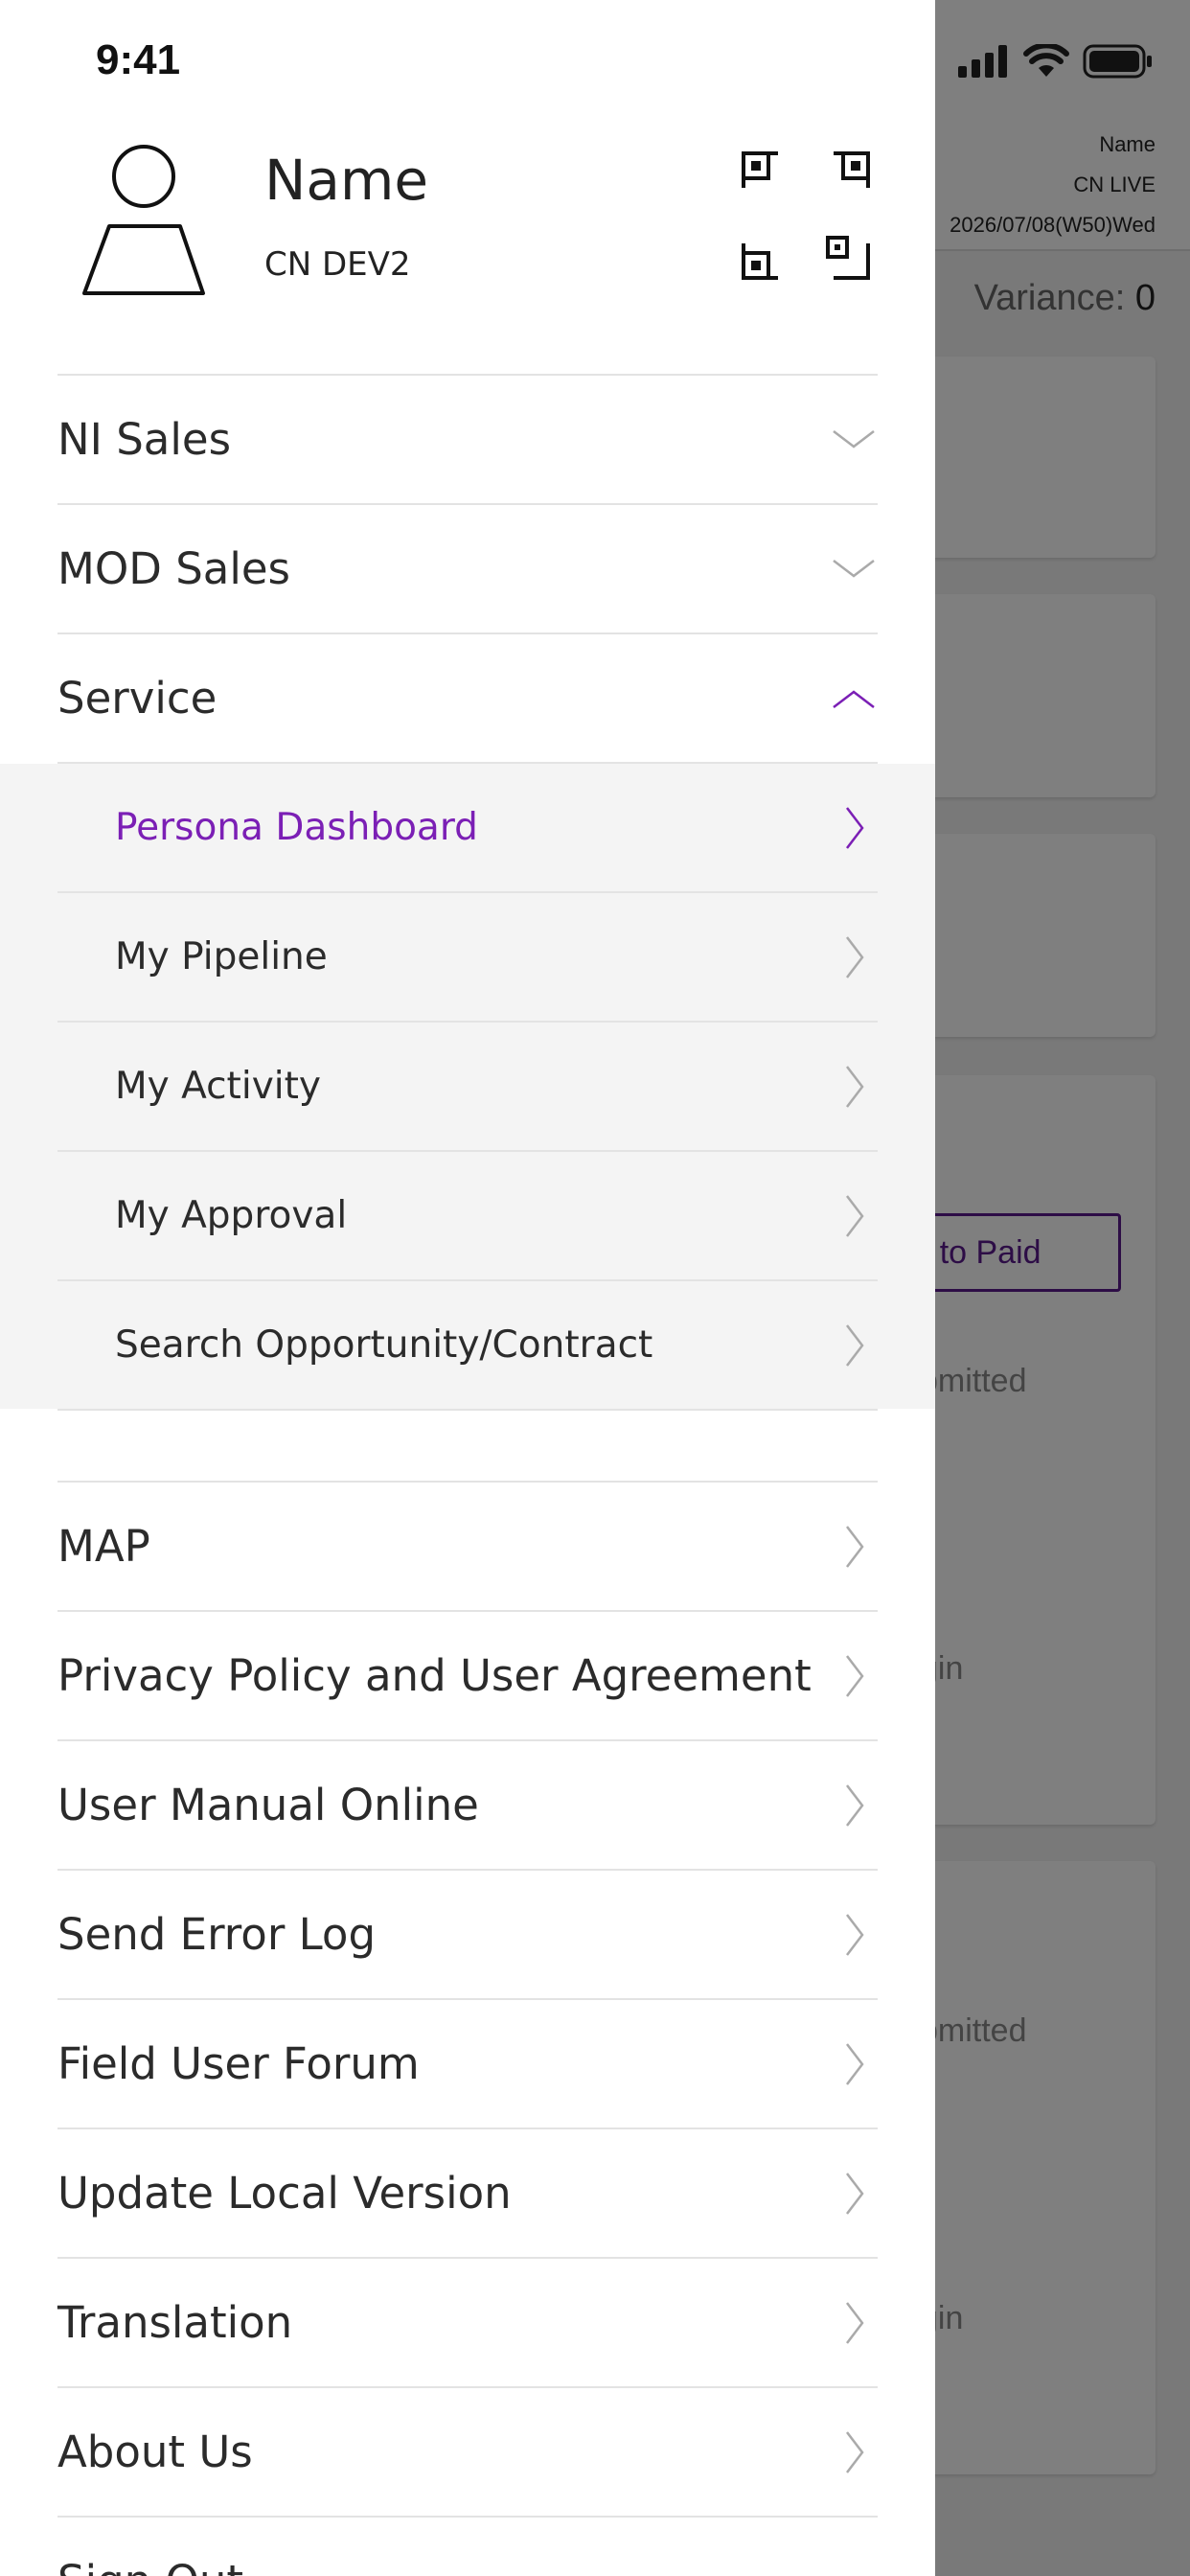 This screenshot has width=1190, height=2576. I want to click on wifi-icon, so click(1046, 60).